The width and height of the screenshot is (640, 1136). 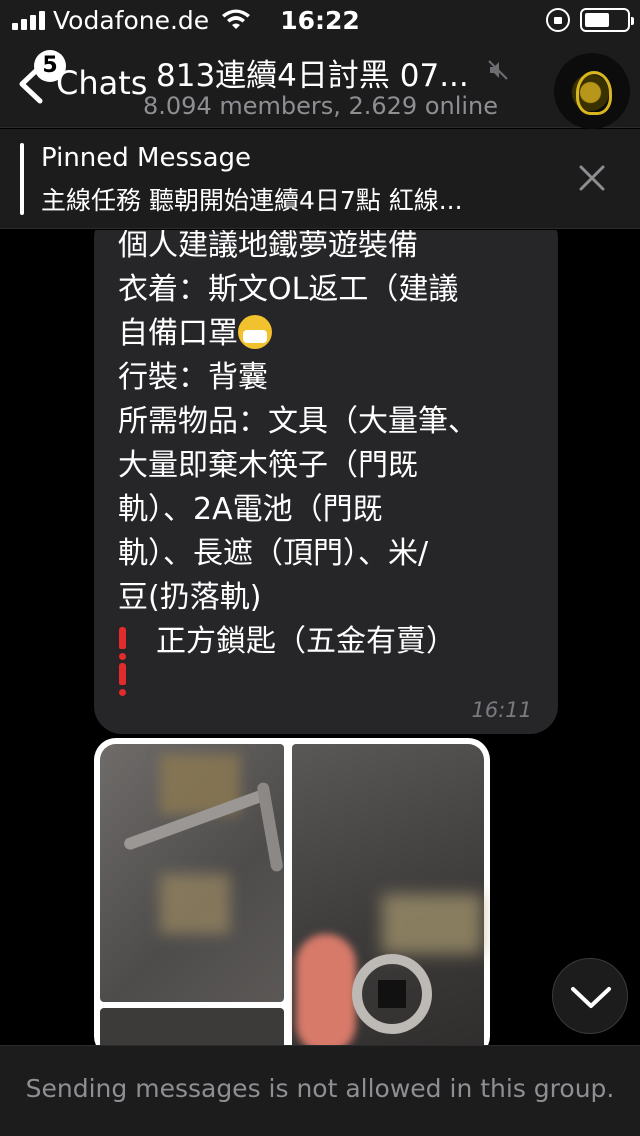 I want to click on message-line: 自備口罩, so click(x=178, y=333).